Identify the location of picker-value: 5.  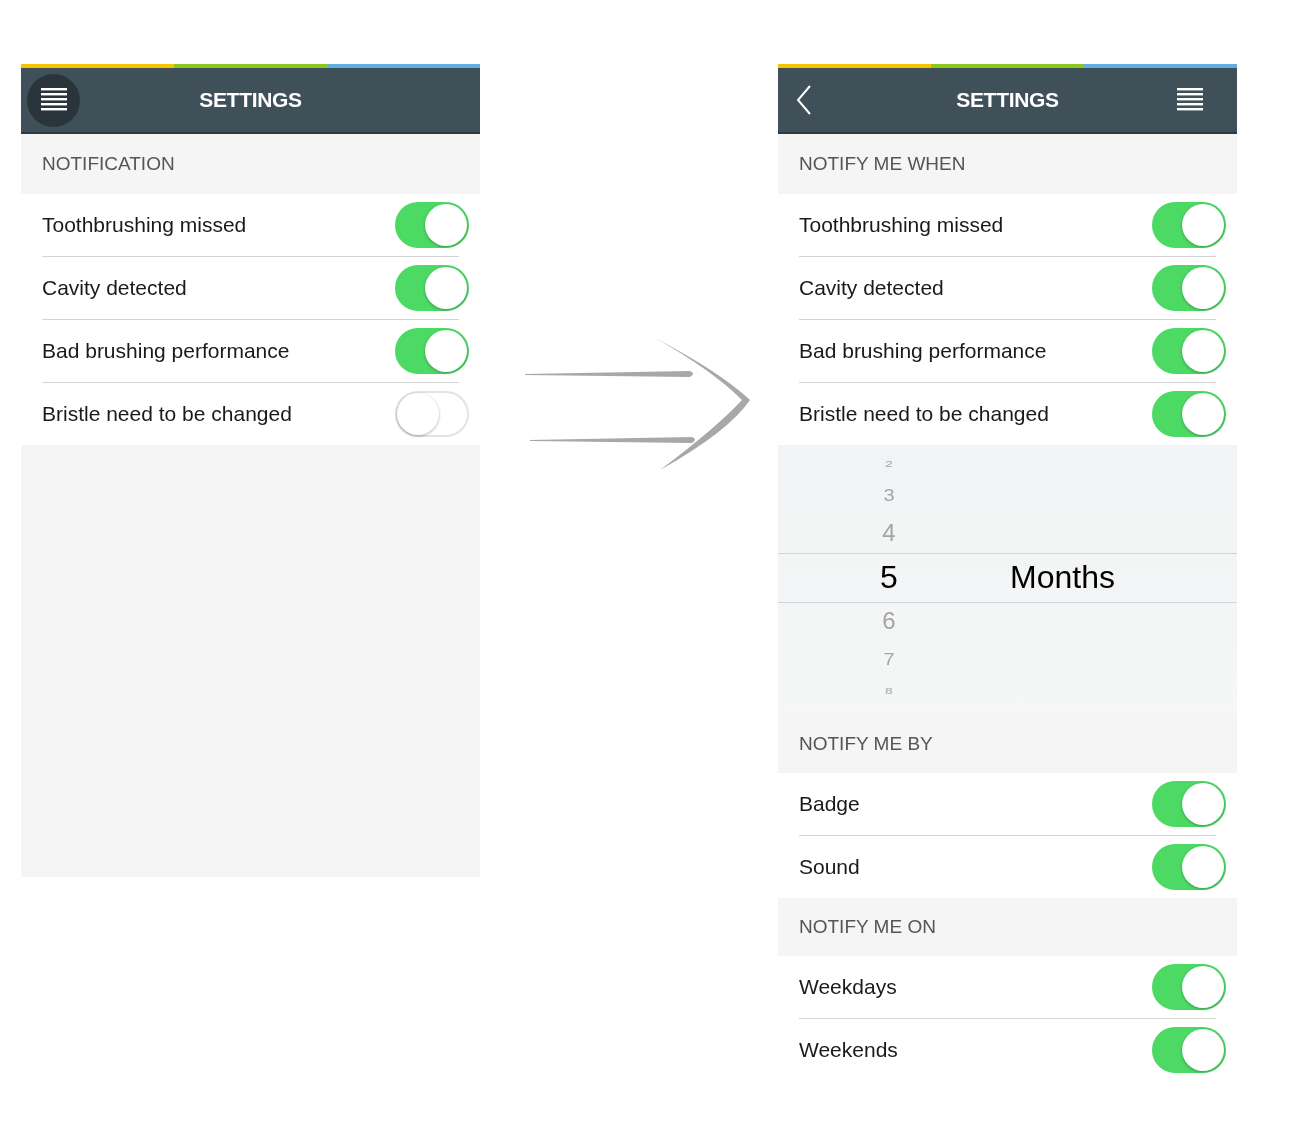
(889, 577).